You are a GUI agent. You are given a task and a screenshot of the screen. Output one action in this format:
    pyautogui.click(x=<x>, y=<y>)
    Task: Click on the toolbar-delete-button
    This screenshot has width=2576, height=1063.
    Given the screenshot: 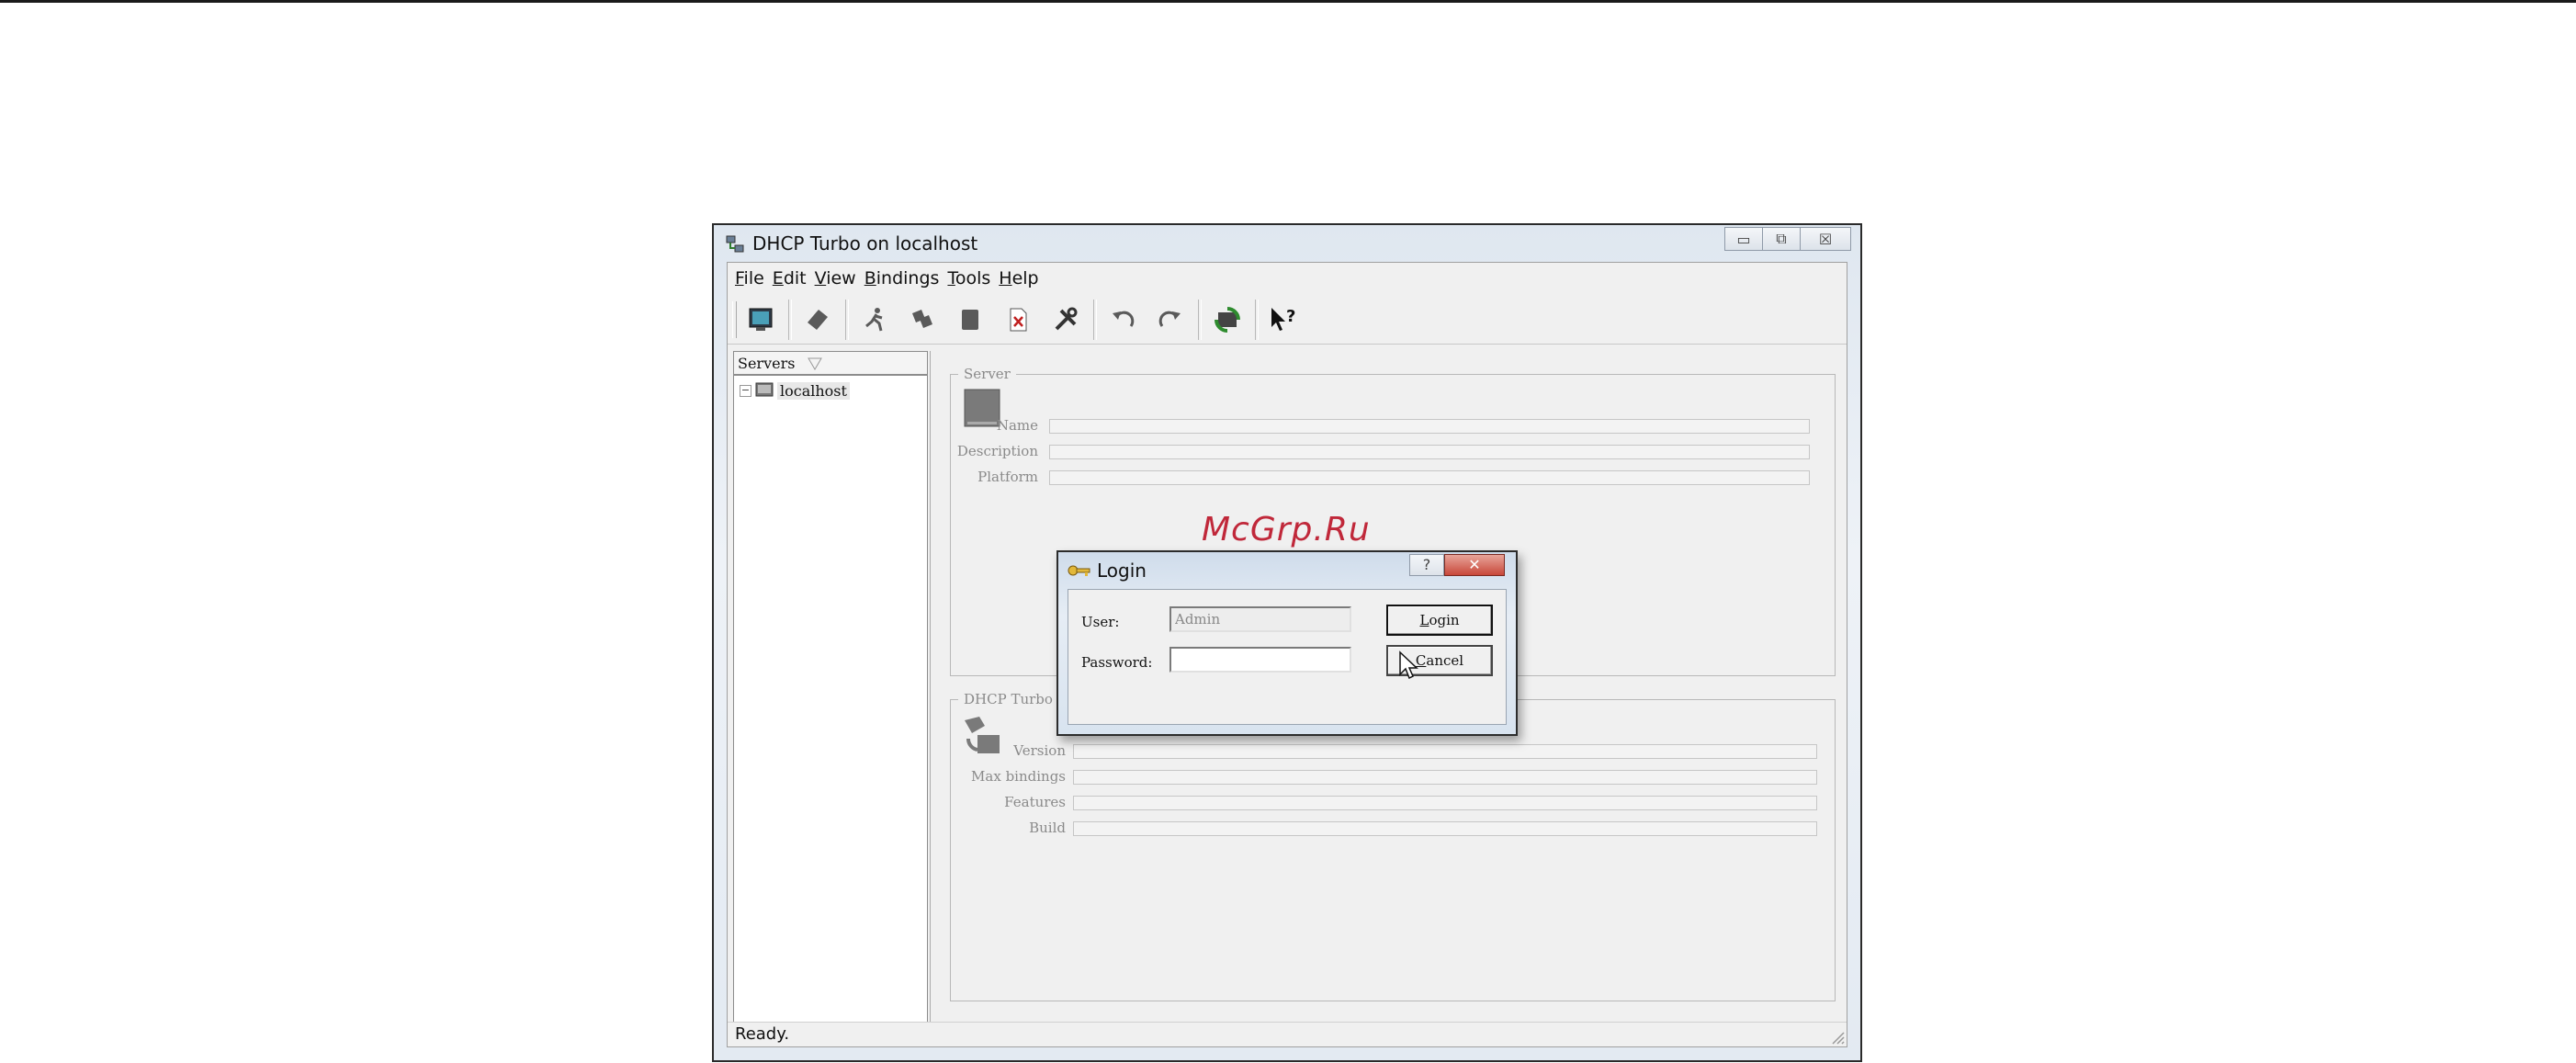 What is the action you would take?
    pyautogui.click(x=1018, y=320)
    